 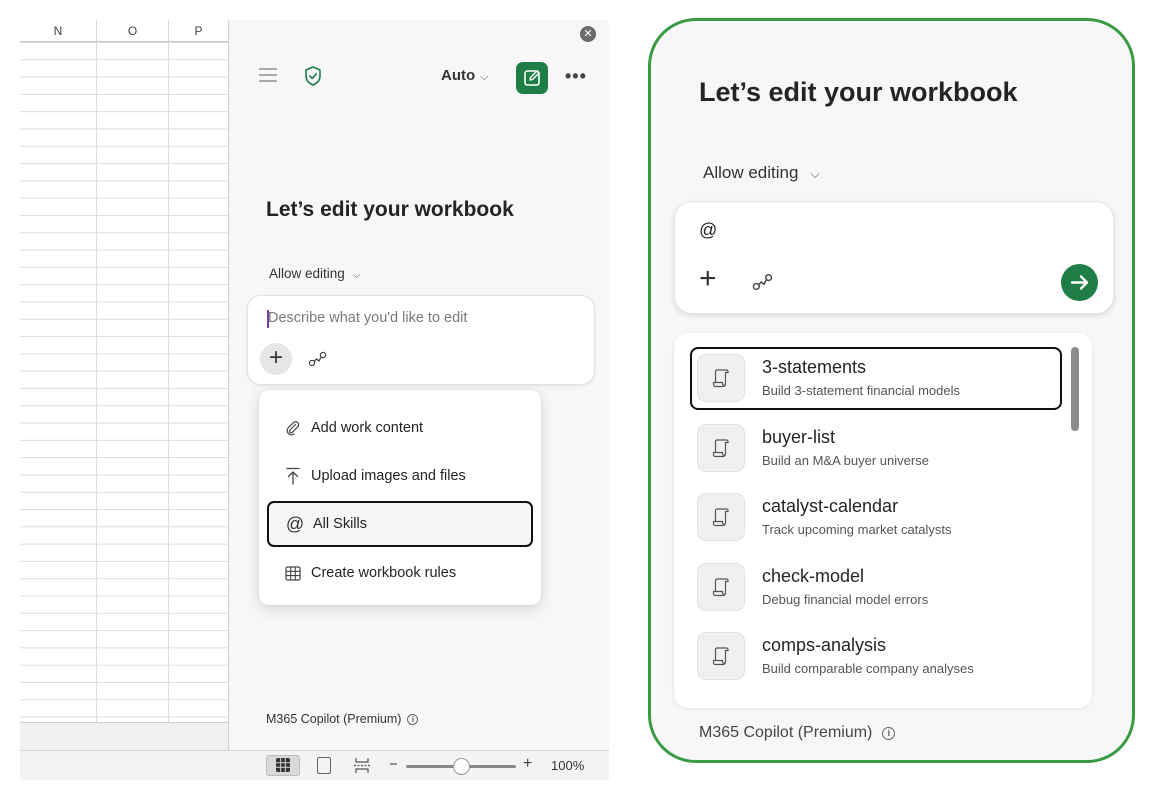 I want to click on shield-check-icon, so click(x=313, y=76).